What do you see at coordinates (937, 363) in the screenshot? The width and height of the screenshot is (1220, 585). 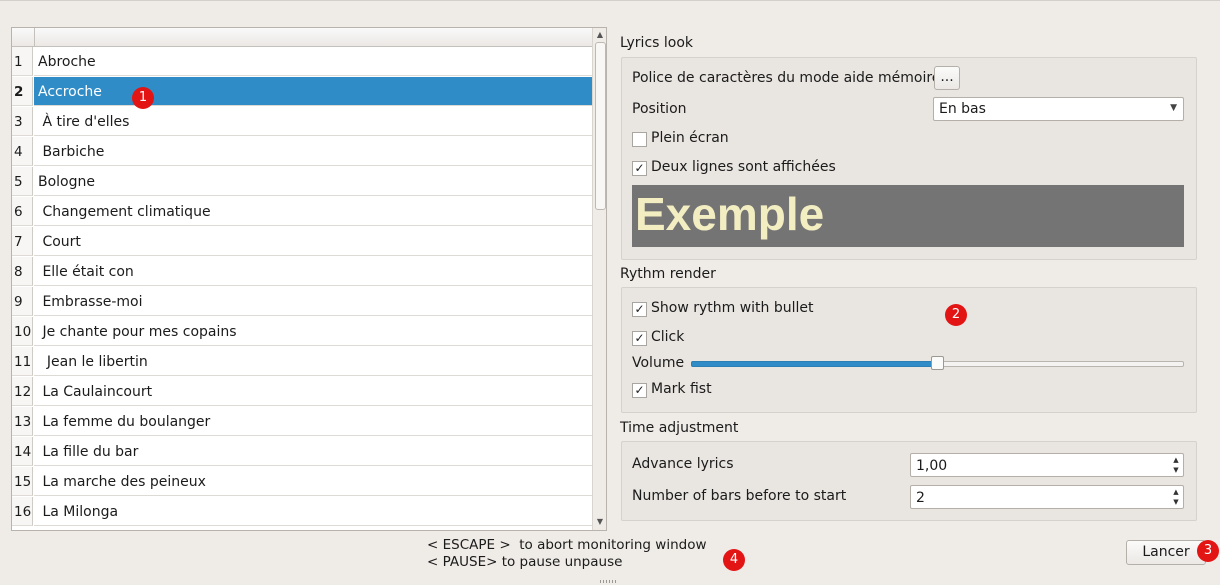 I see `volume-slider-handle` at bounding box center [937, 363].